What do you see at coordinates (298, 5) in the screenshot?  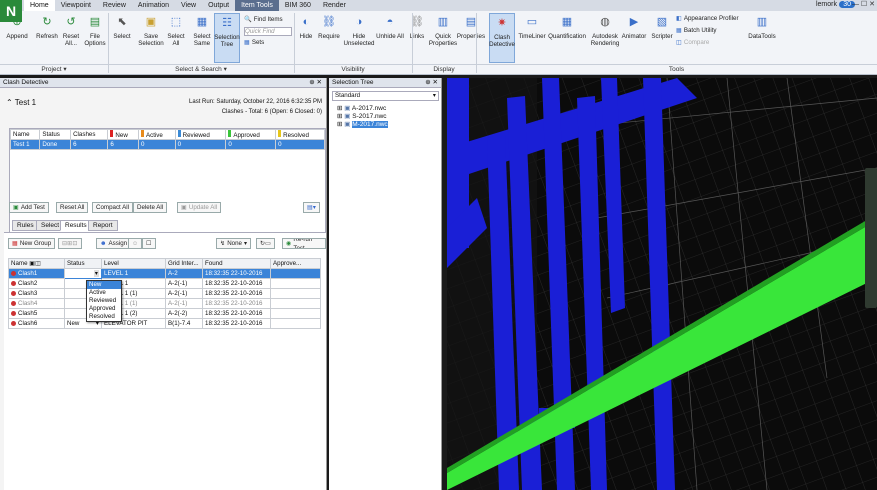 I see `tab-bim360: BIM 360` at bounding box center [298, 5].